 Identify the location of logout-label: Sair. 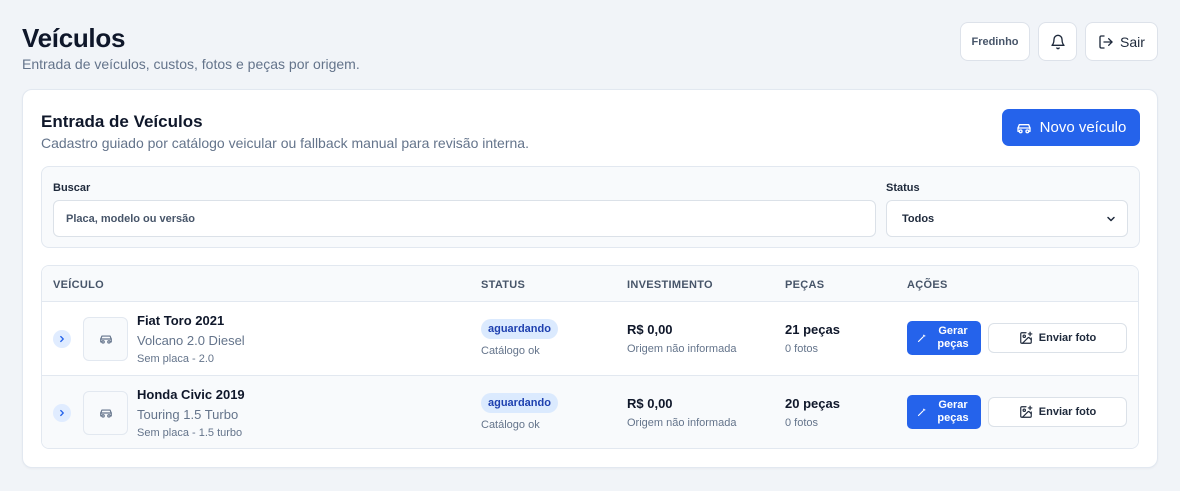
(1132, 41).